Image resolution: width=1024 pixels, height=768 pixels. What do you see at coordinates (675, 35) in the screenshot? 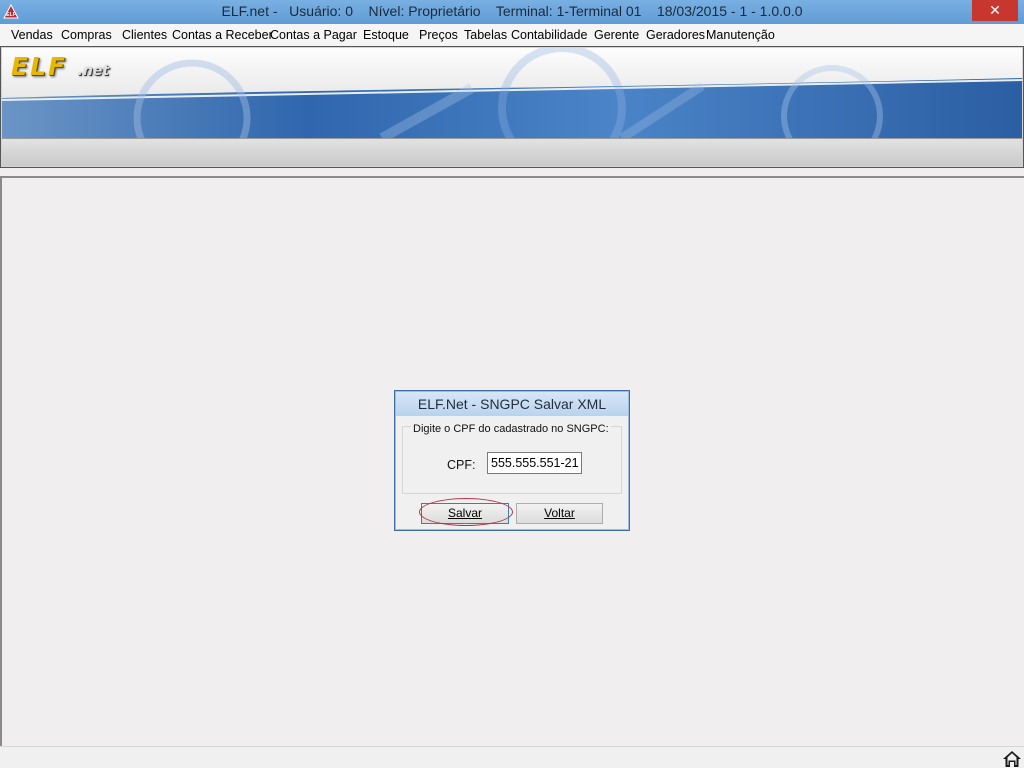
I see `menu-geradores: Geradores` at bounding box center [675, 35].